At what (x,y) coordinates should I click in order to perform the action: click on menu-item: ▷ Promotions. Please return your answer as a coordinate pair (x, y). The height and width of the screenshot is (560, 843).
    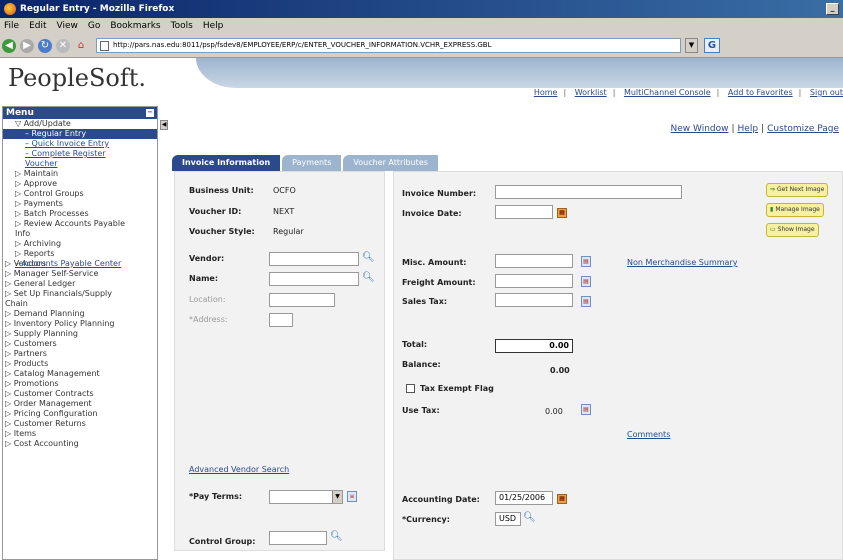
    Looking at the image, I should click on (80, 384).